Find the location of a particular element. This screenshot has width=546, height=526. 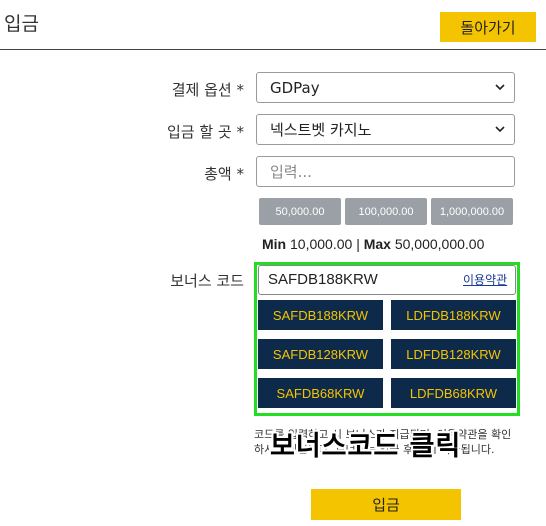

page-title: 입금 is located at coordinates (21, 24).